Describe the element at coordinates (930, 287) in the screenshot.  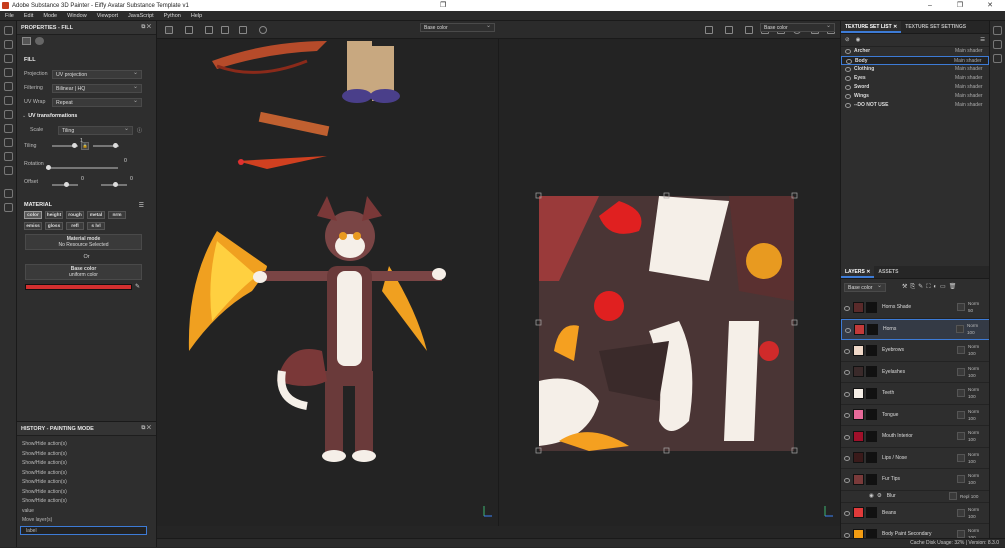
I see `layer-tools-icon: ⚒⎘✎⛶◐▭🗑` at that location.